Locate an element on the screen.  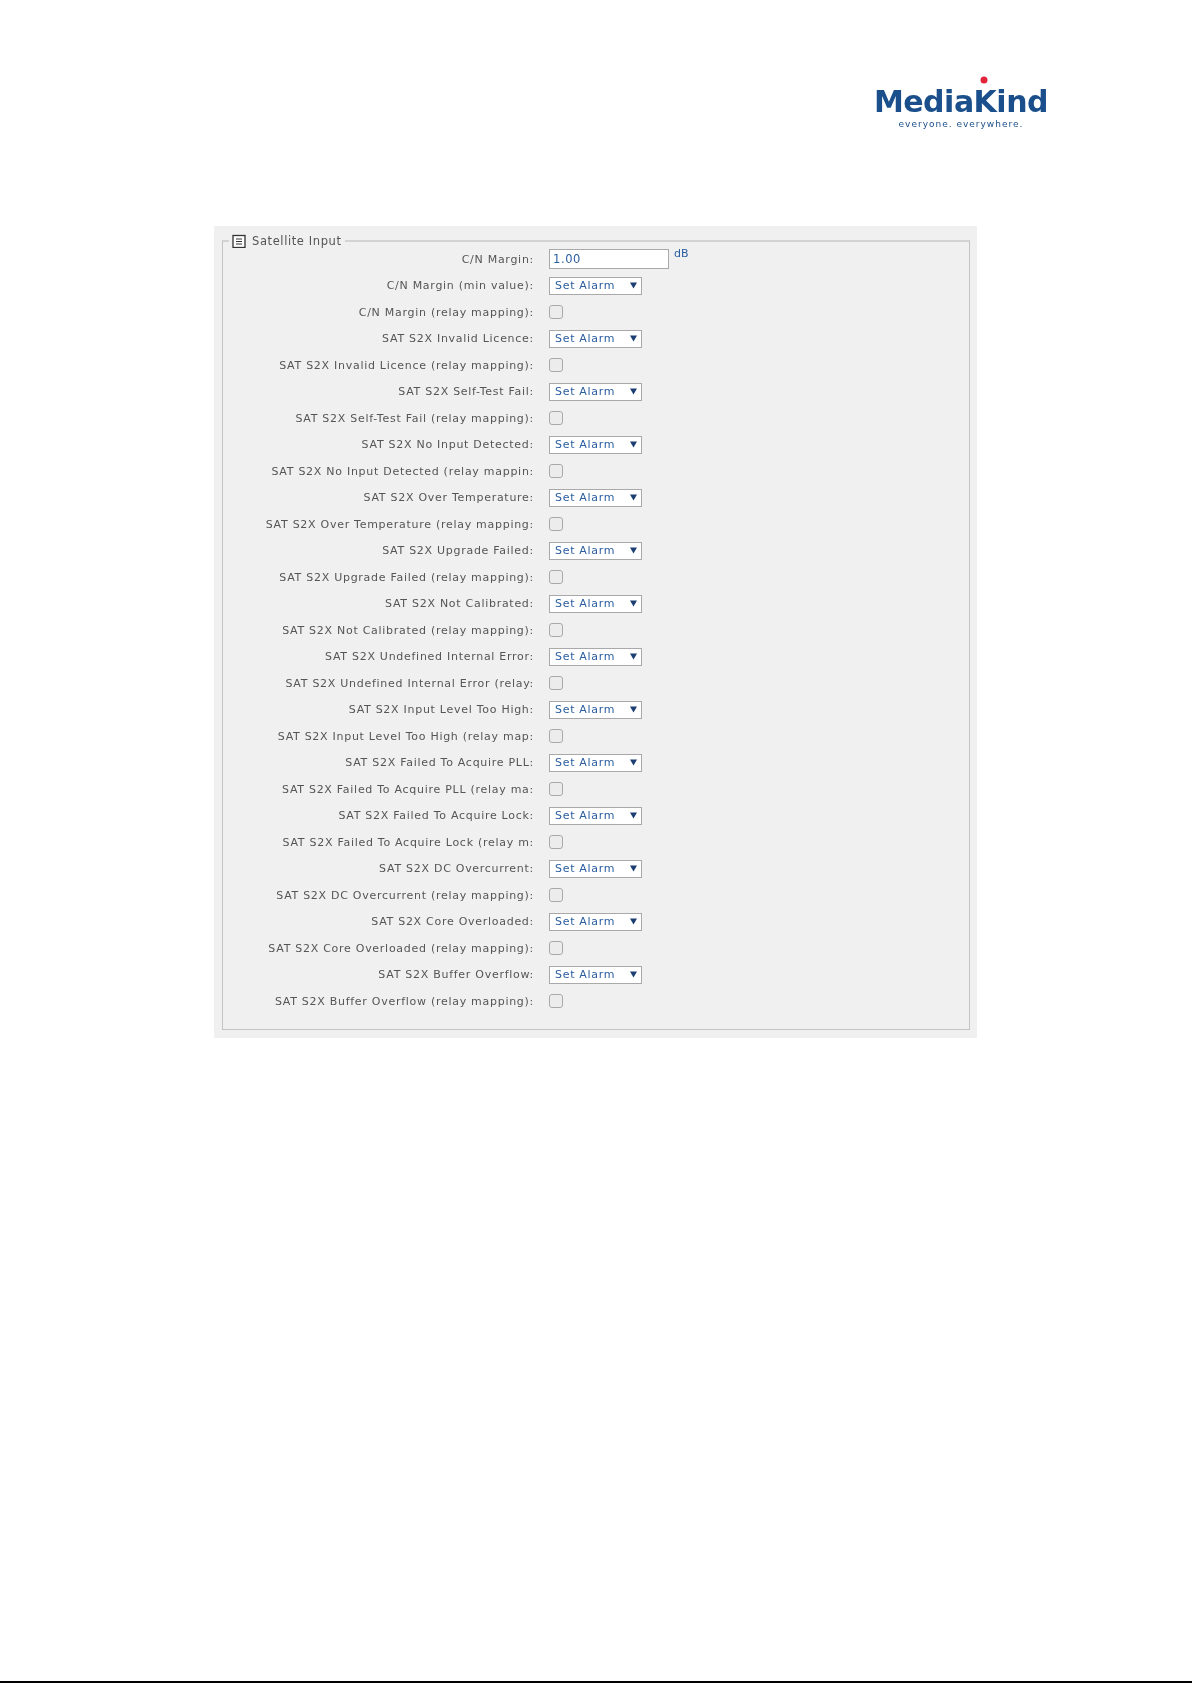
field-label: SAT S2X Undefined Internal Error: is located at coordinates (429, 657).